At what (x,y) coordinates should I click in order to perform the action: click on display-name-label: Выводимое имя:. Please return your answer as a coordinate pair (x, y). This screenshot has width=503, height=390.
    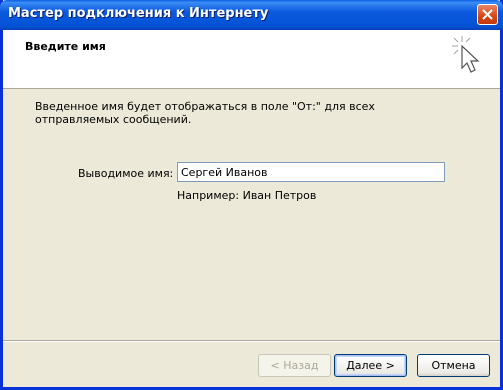
    Looking at the image, I should click on (126, 173).